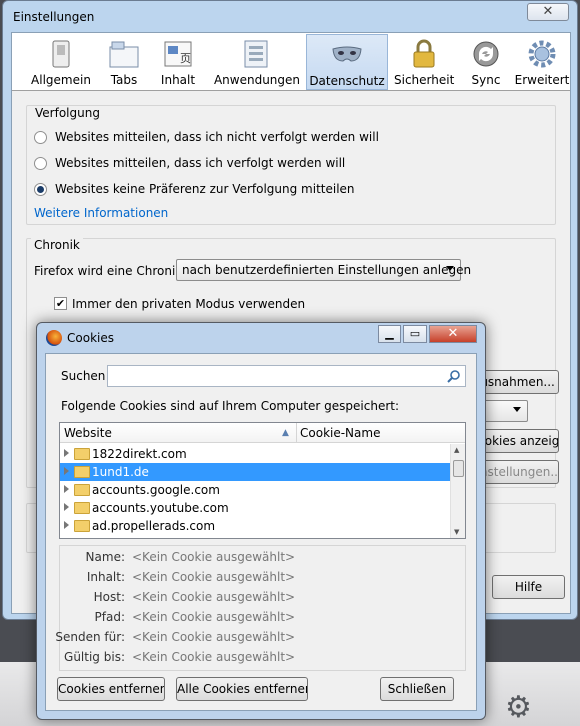 The width and height of the screenshot is (580, 726). Describe the element at coordinates (255, 526) in the screenshot. I see `list-item: ad.propellerads.com` at that location.